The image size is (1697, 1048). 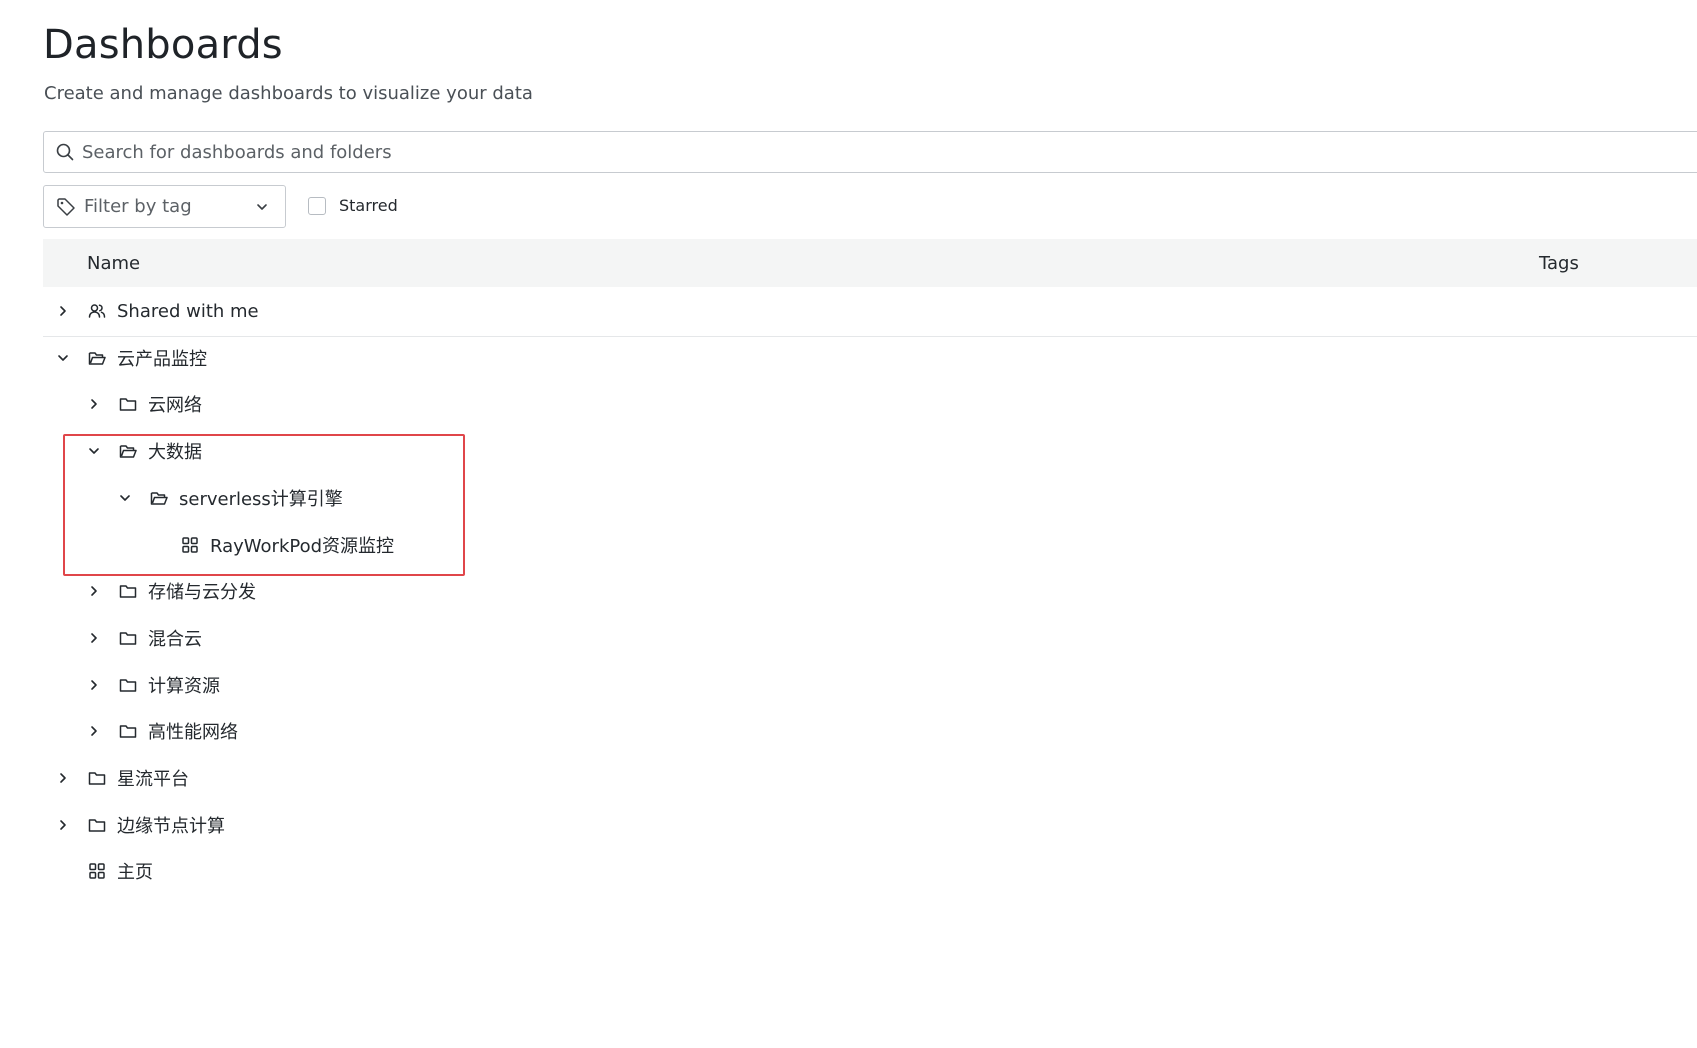 What do you see at coordinates (870, 871) in the screenshot?
I see `tree-row-item-12: 主页` at bounding box center [870, 871].